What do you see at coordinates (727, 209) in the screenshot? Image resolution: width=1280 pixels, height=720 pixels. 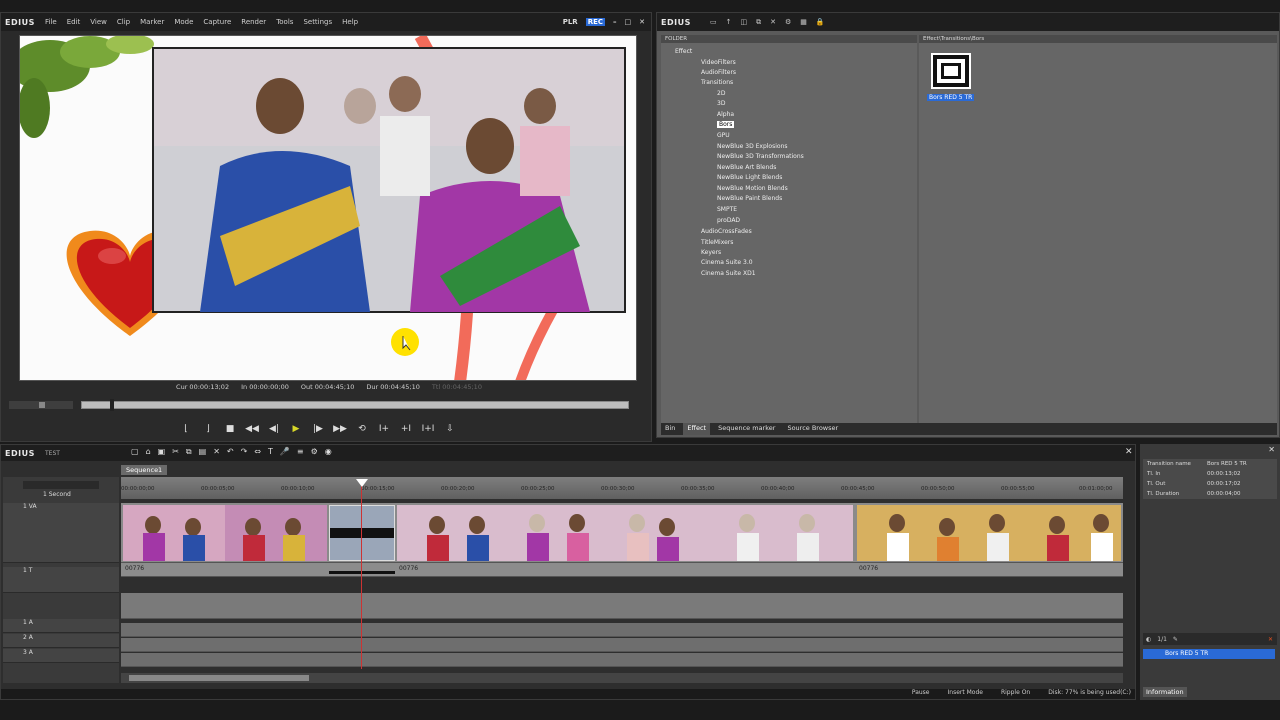 I see `tree-smpte: SMPTE` at bounding box center [727, 209].